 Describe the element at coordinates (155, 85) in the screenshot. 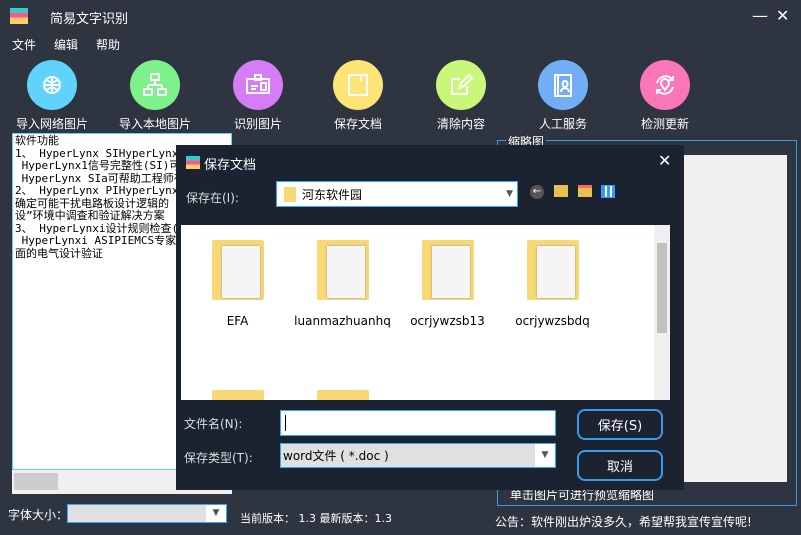

I see `local-network-icon` at that location.